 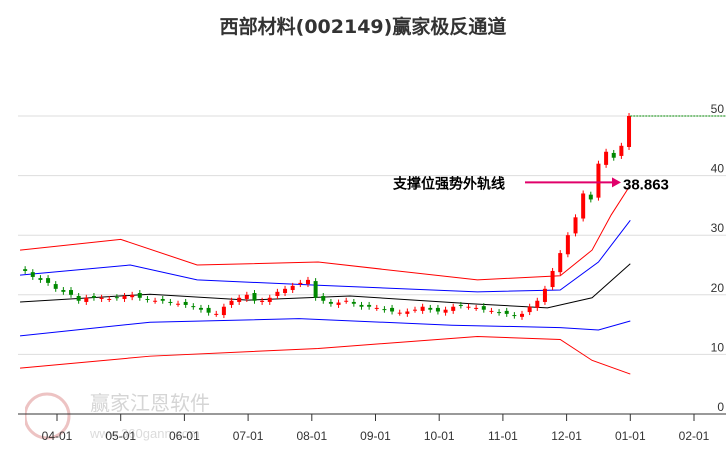 I want to click on x-tick-label: 07-01, so click(x=248, y=436).